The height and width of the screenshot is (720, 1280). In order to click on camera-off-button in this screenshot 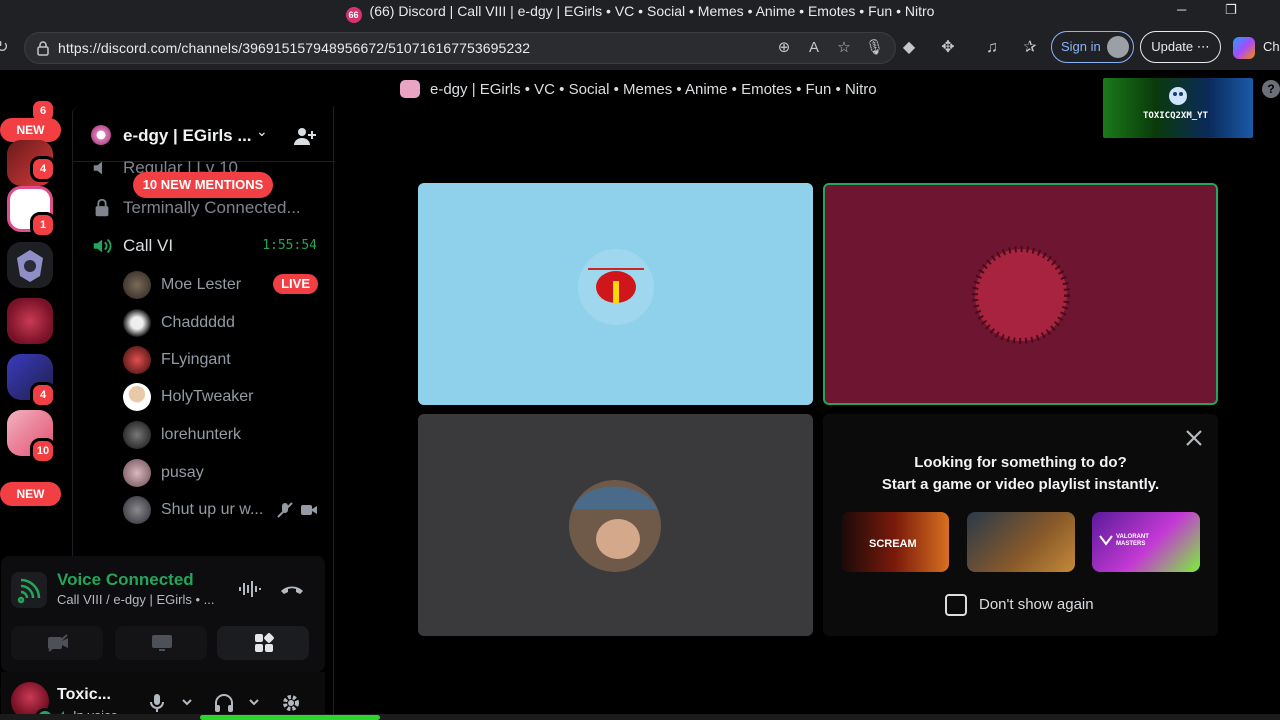, I will do `click(57, 643)`.